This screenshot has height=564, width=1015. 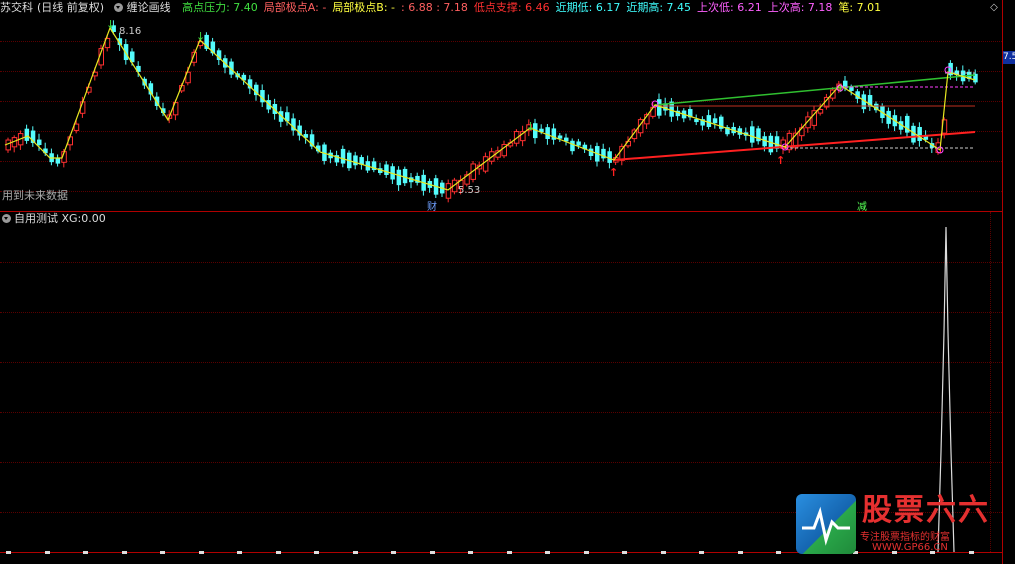 I want to click on logo-url: WWW.GP66.CN, so click(x=910, y=547).